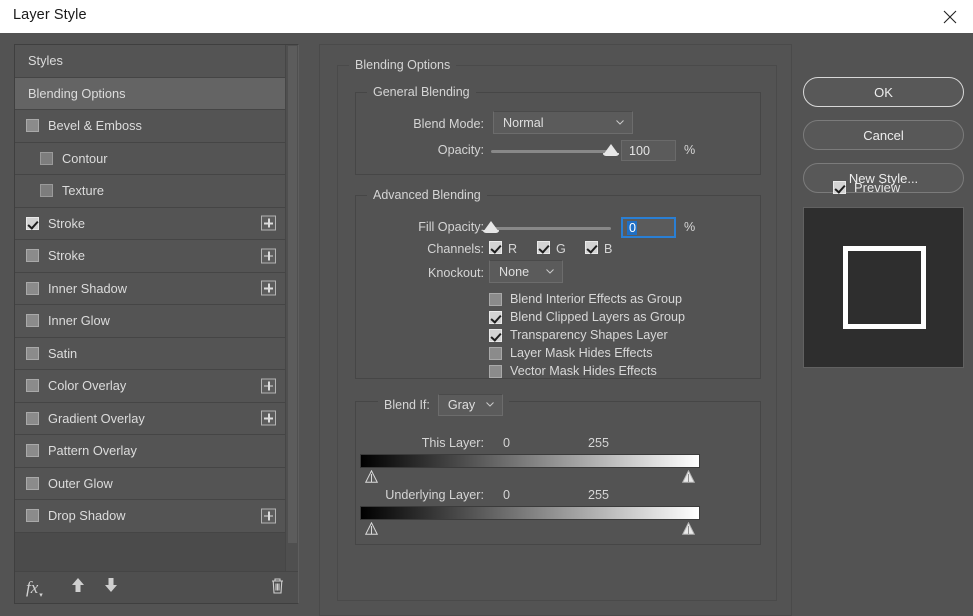 This screenshot has height=616, width=973. What do you see at coordinates (448, 124) in the screenshot?
I see `blend-mode-label: Blend Mode:` at bounding box center [448, 124].